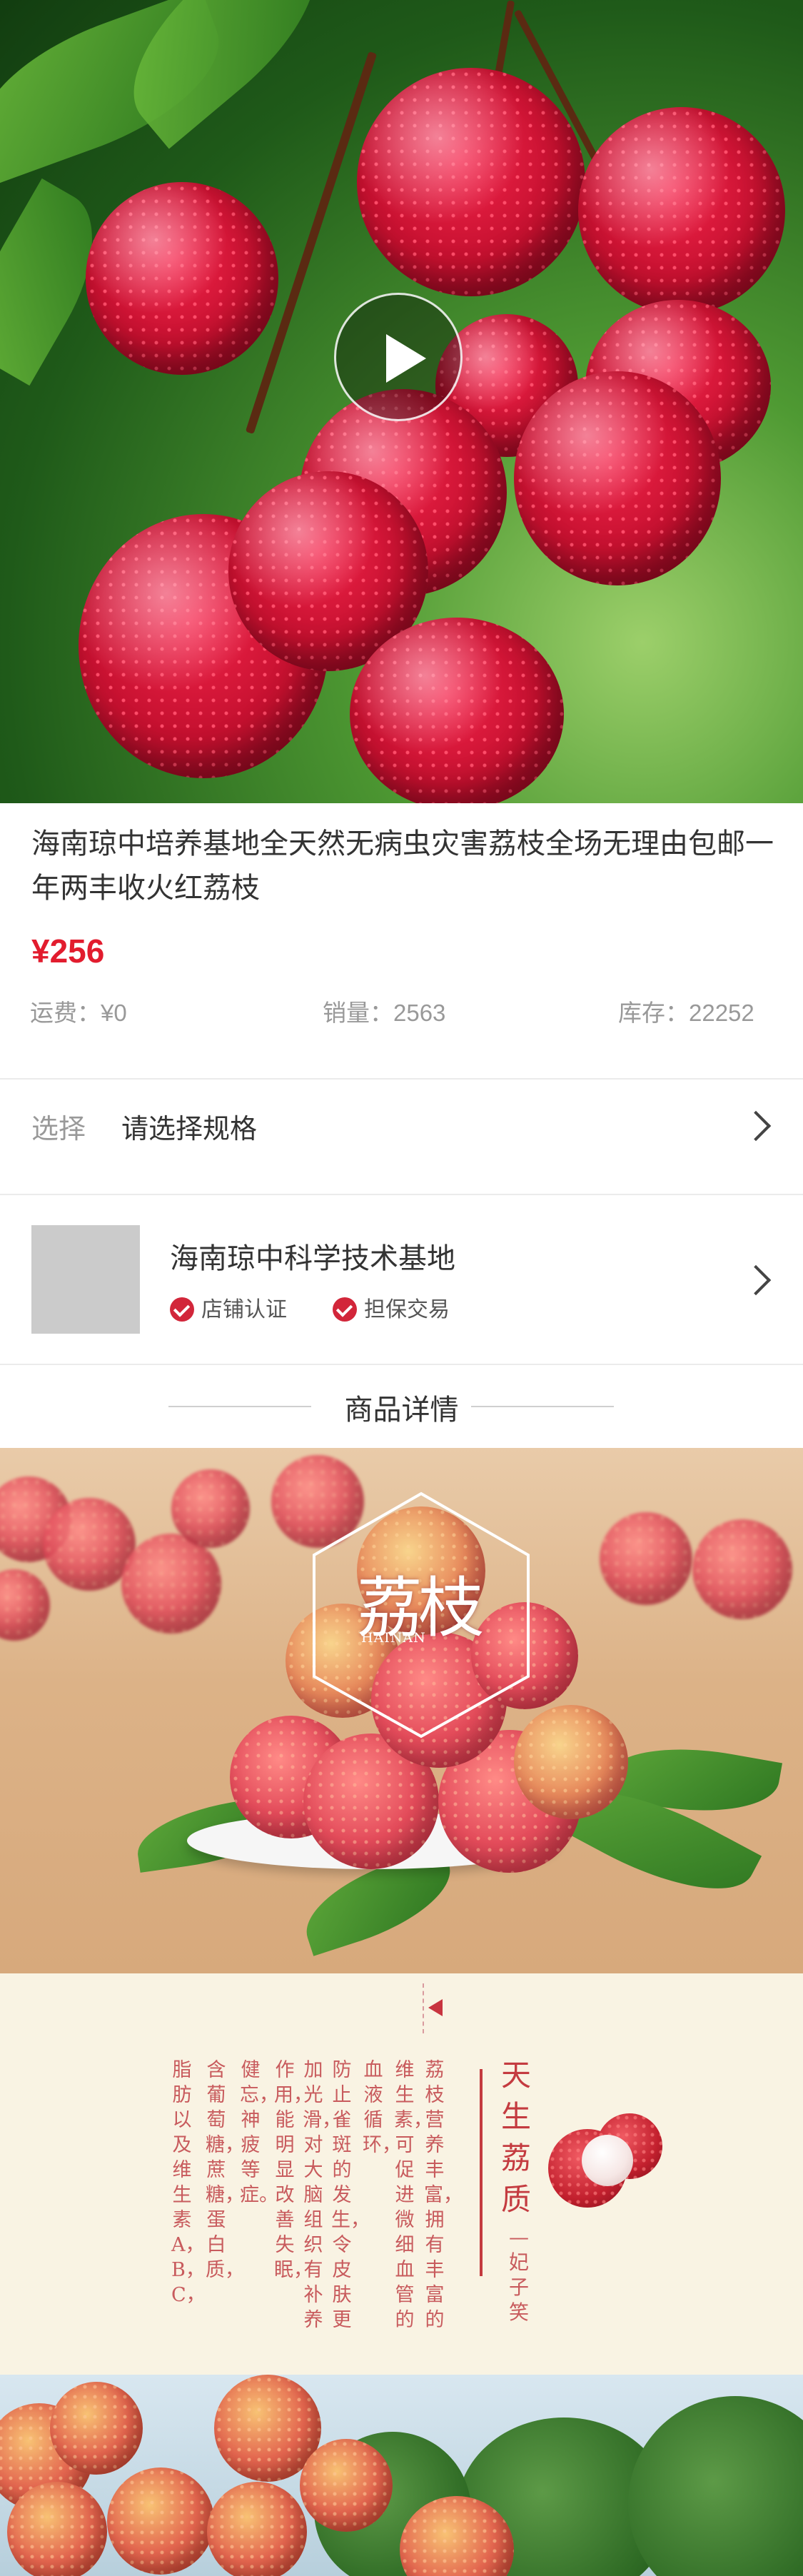 The width and height of the screenshot is (803, 2576). Describe the element at coordinates (78, 1013) in the screenshot. I see `shipping-fee: 运费：¥0` at that location.